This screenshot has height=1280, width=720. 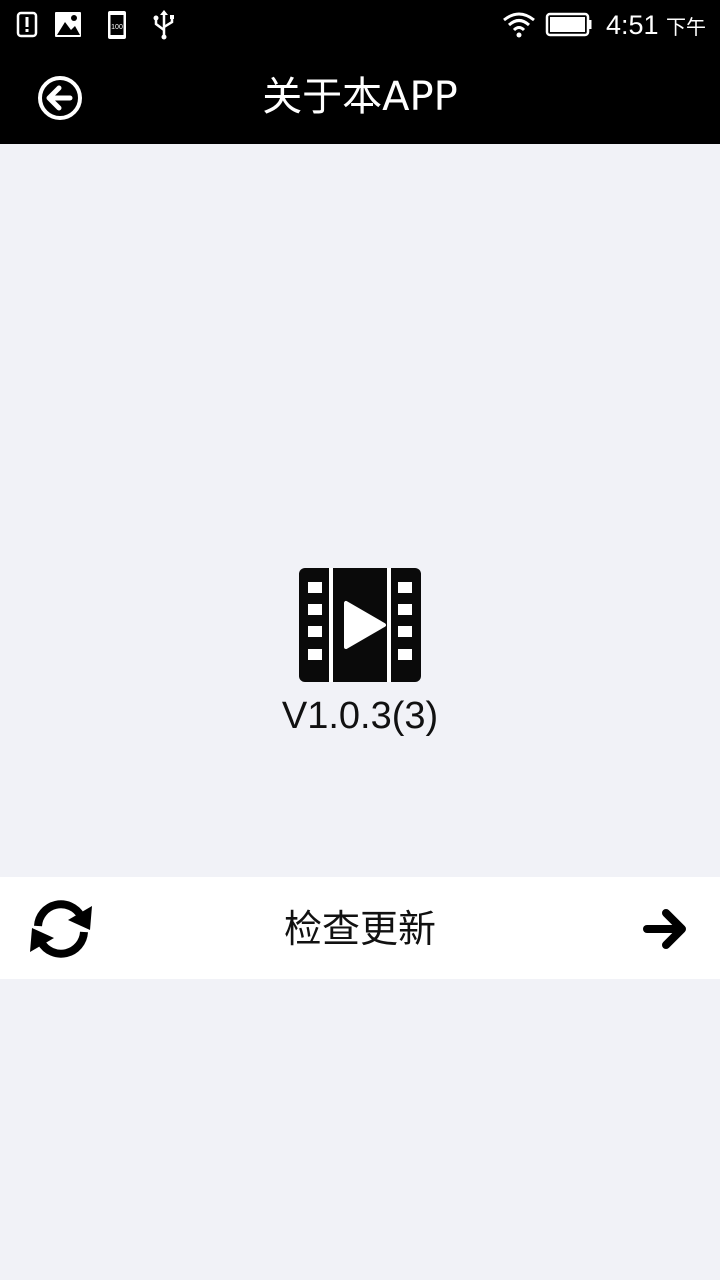 I want to click on check-update-row: 检查更新, so click(x=360, y=928).